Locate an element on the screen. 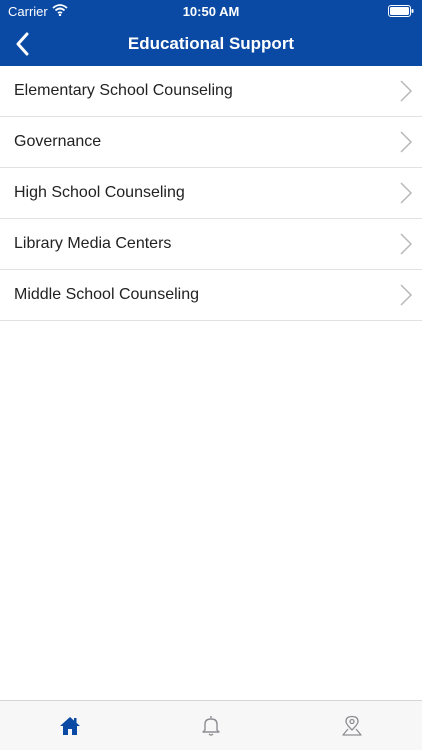 This screenshot has height=750, width=422. tab-map is located at coordinates (351, 725).